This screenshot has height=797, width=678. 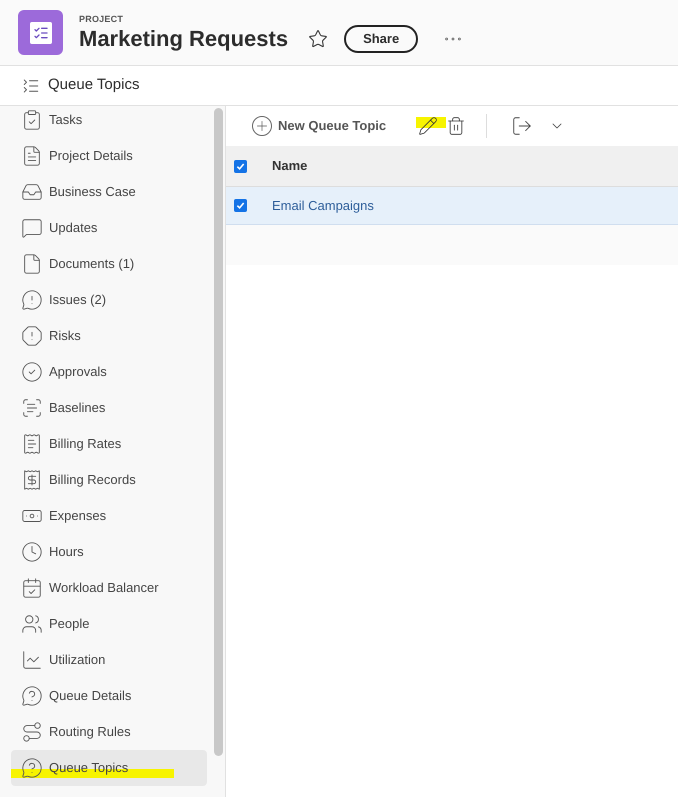 What do you see at coordinates (32, 552) in the screenshot?
I see `clock-icon` at bounding box center [32, 552].